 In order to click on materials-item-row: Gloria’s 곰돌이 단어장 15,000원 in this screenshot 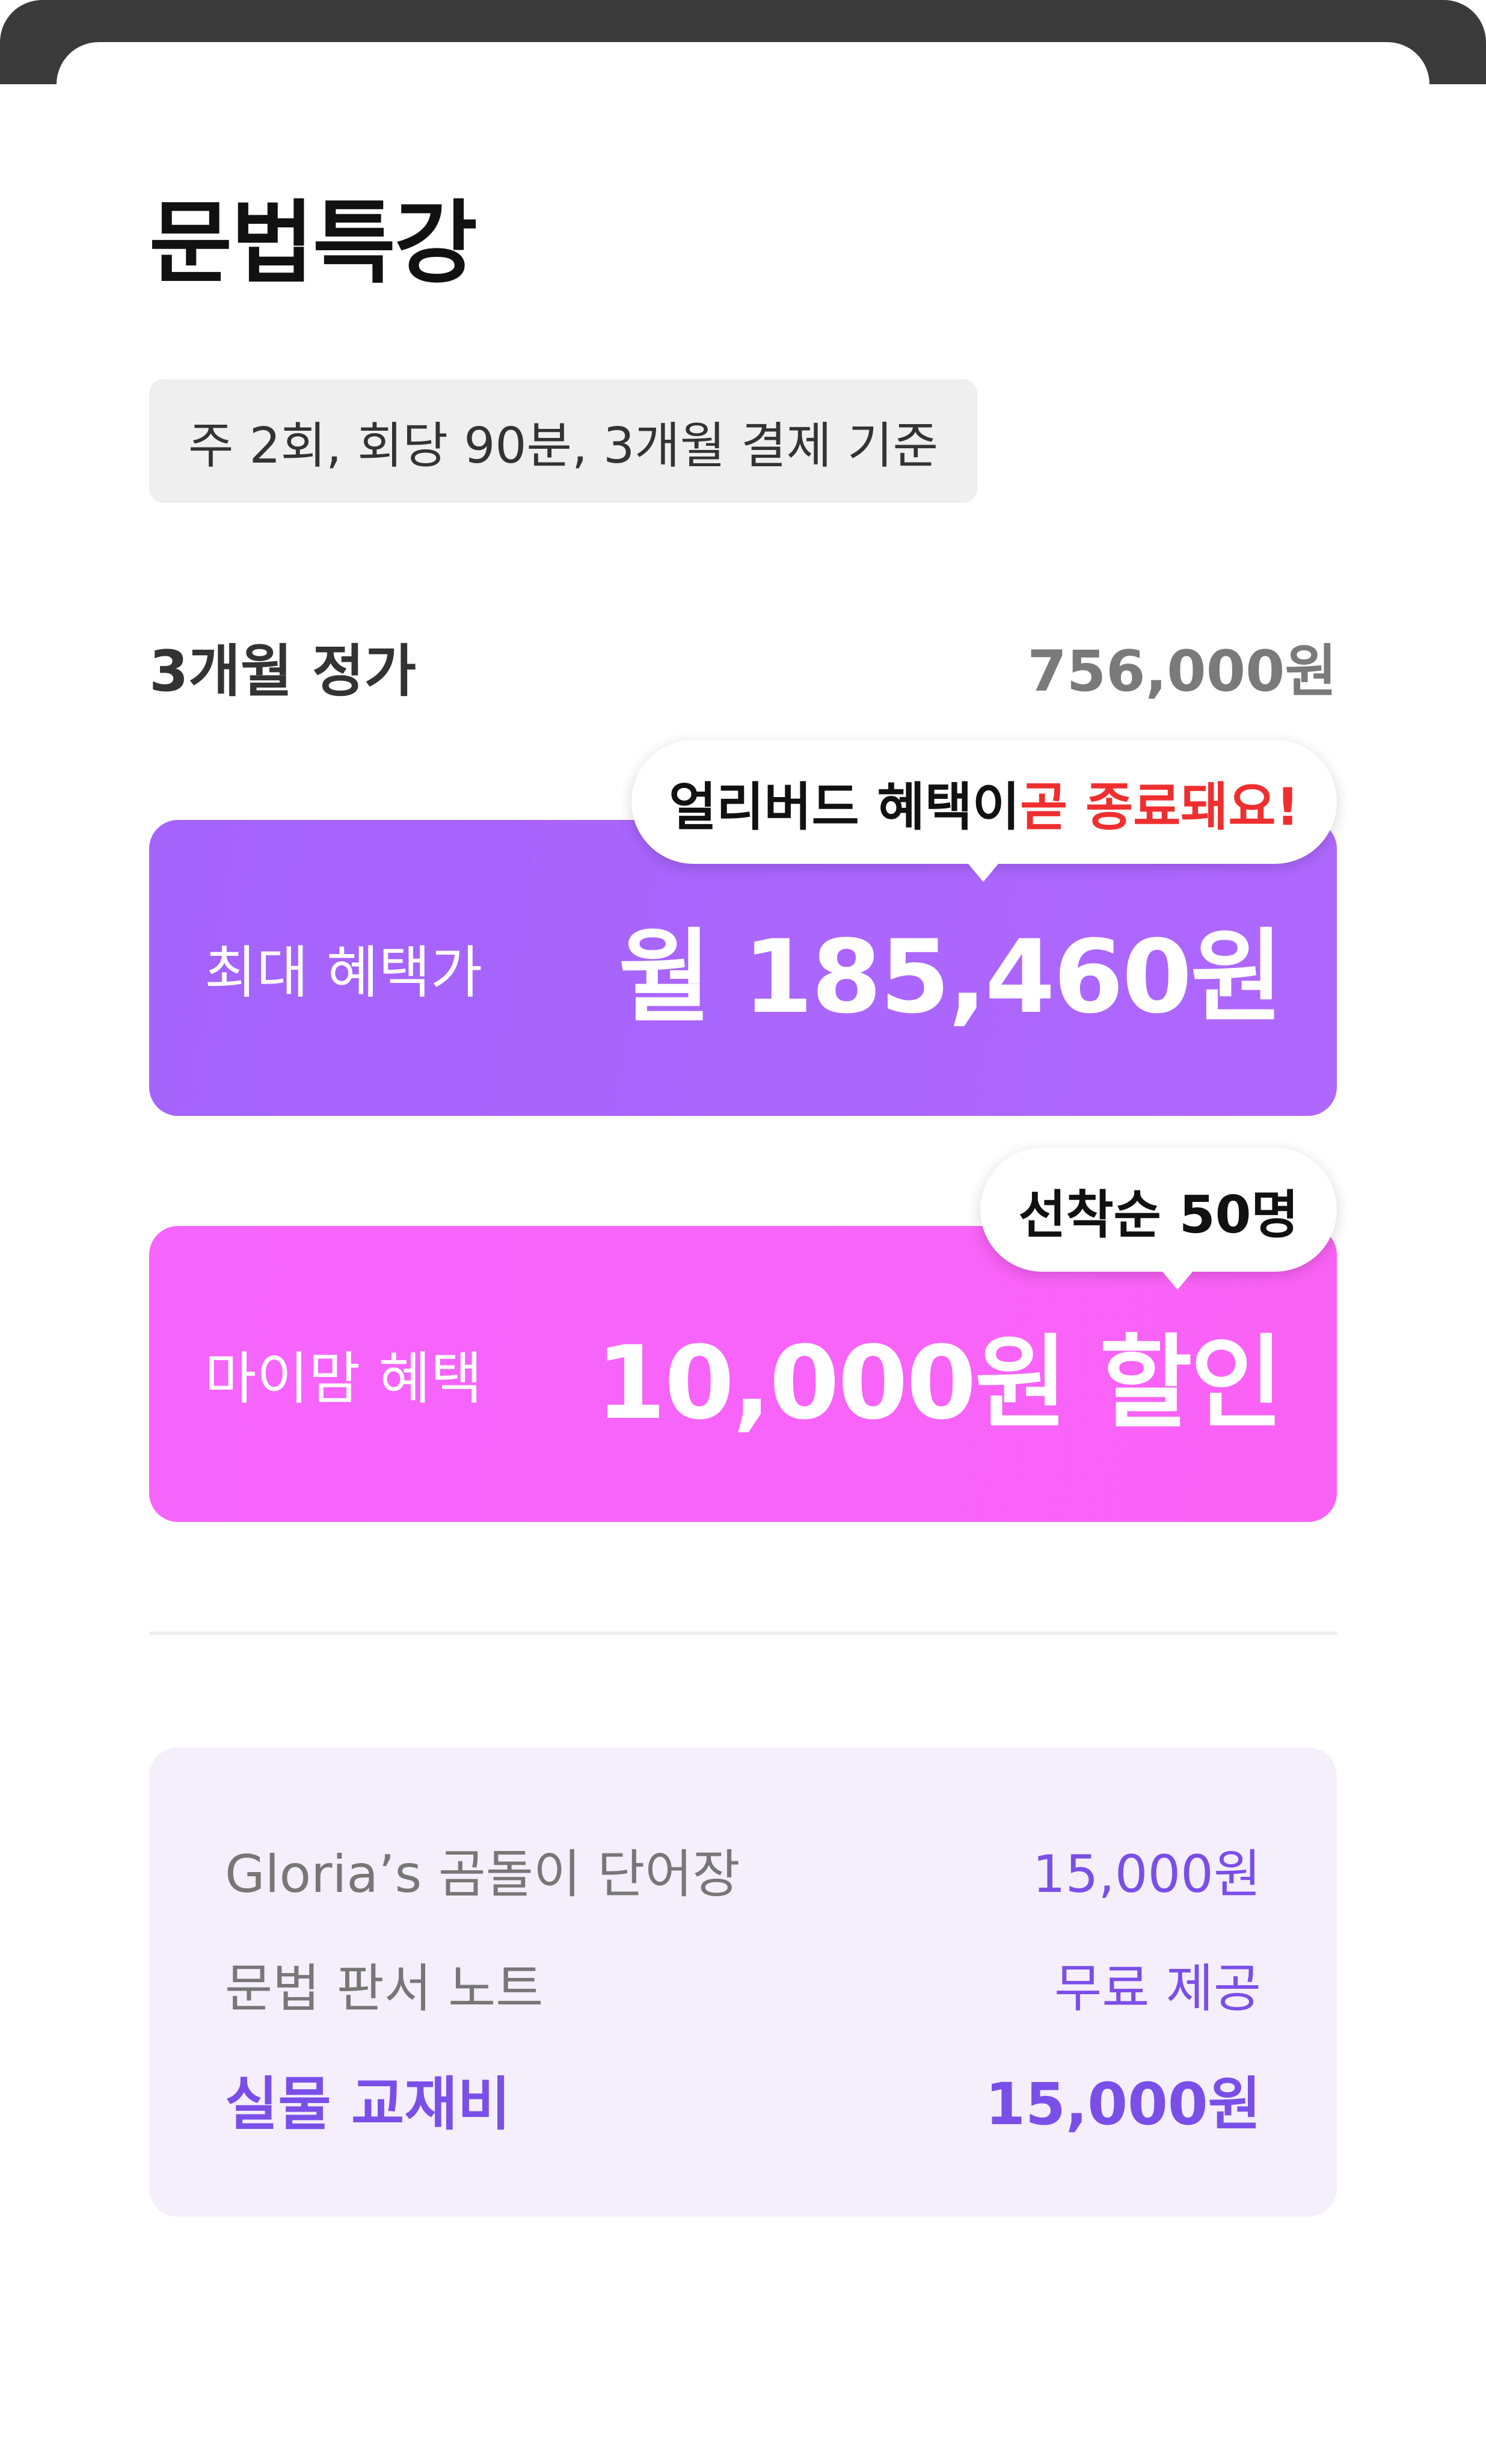, I will do `click(743, 1870)`.